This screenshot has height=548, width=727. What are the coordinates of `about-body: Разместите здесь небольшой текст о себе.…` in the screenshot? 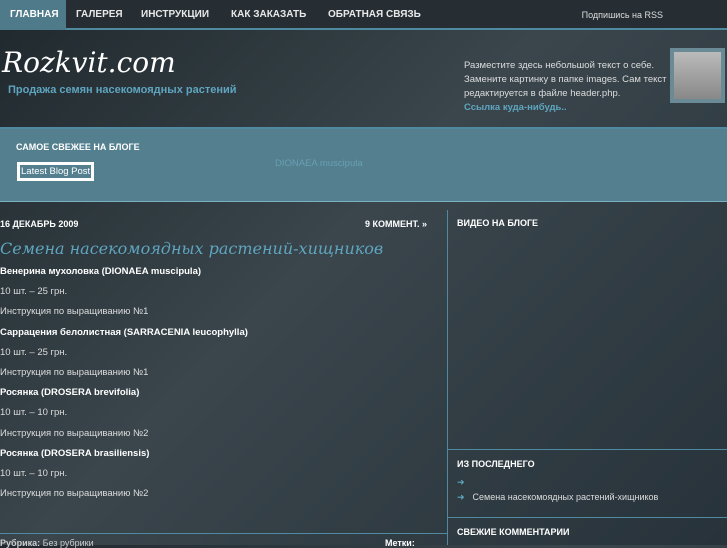 It's located at (565, 79).